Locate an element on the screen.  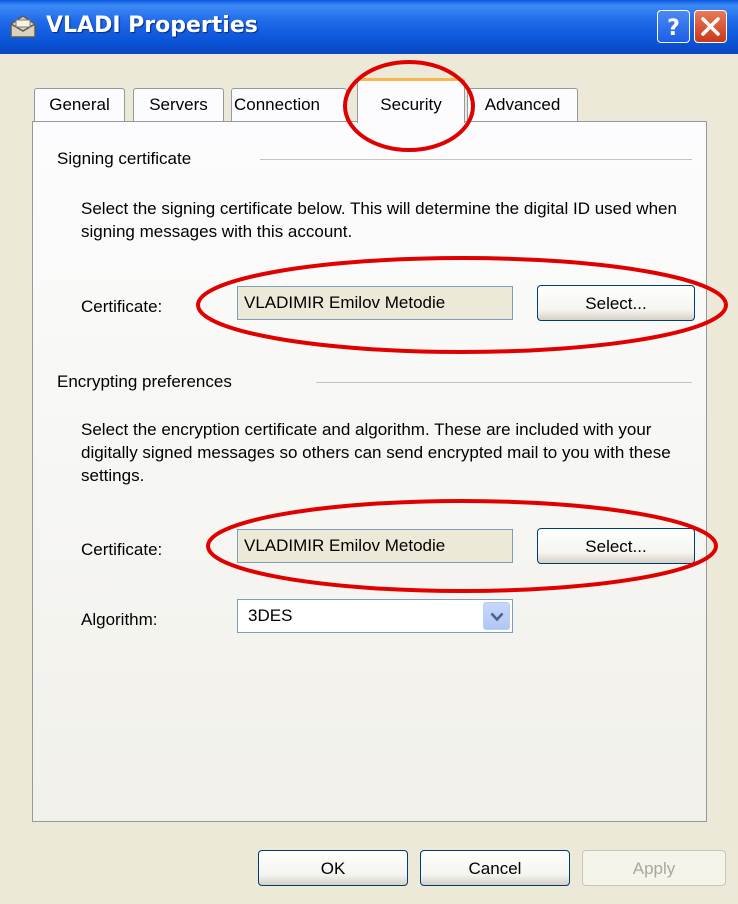
help-button: ? is located at coordinates (673, 26).